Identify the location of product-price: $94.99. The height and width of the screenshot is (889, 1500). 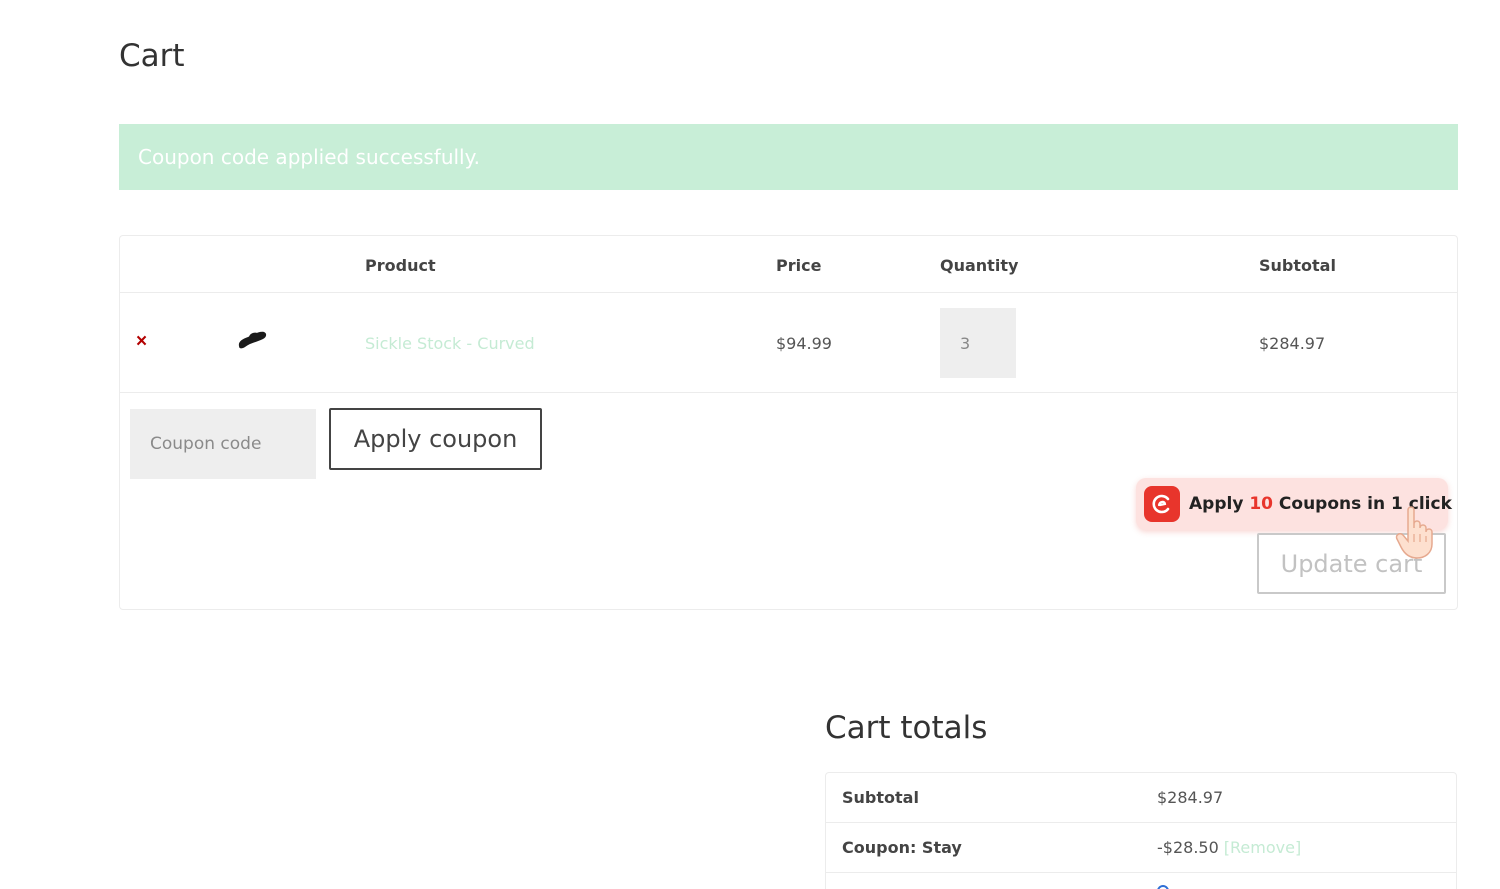
(804, 343).